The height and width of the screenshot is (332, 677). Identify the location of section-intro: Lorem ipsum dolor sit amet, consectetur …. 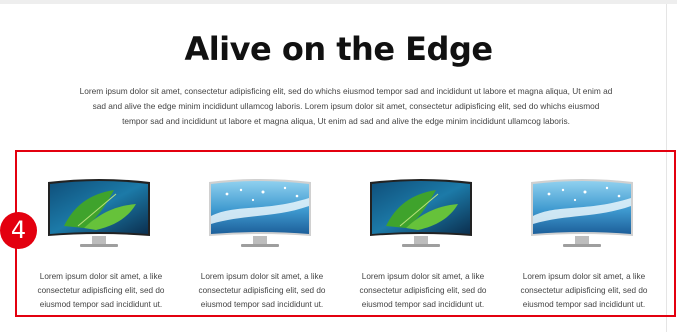
(346, 106).